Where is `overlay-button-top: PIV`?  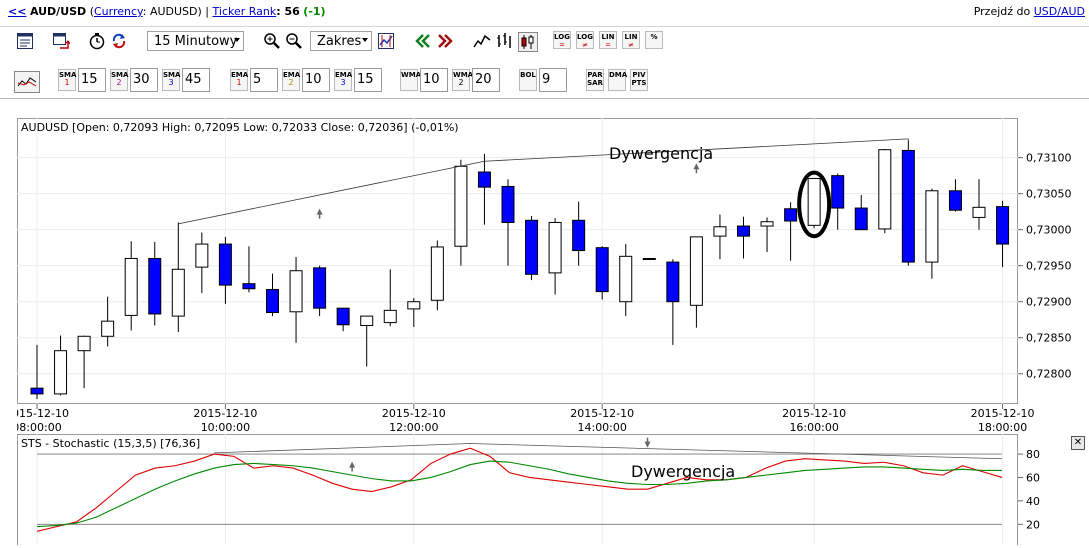
overlay-button-top: PIV is located at coordinates (639, 75).